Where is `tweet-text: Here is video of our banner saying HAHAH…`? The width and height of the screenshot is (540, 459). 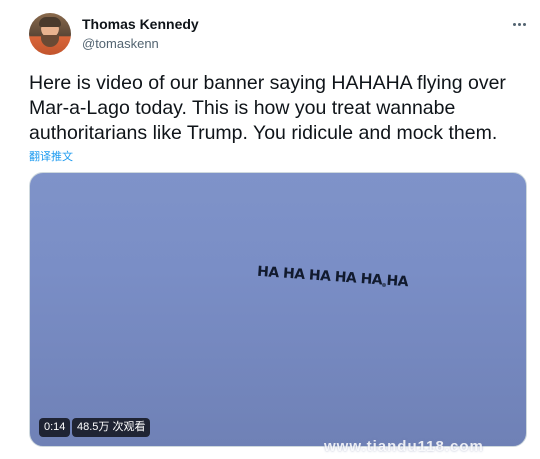
tweet-text: Here is video of our banner saying HAHAH… is located at coordinates (267, 108).